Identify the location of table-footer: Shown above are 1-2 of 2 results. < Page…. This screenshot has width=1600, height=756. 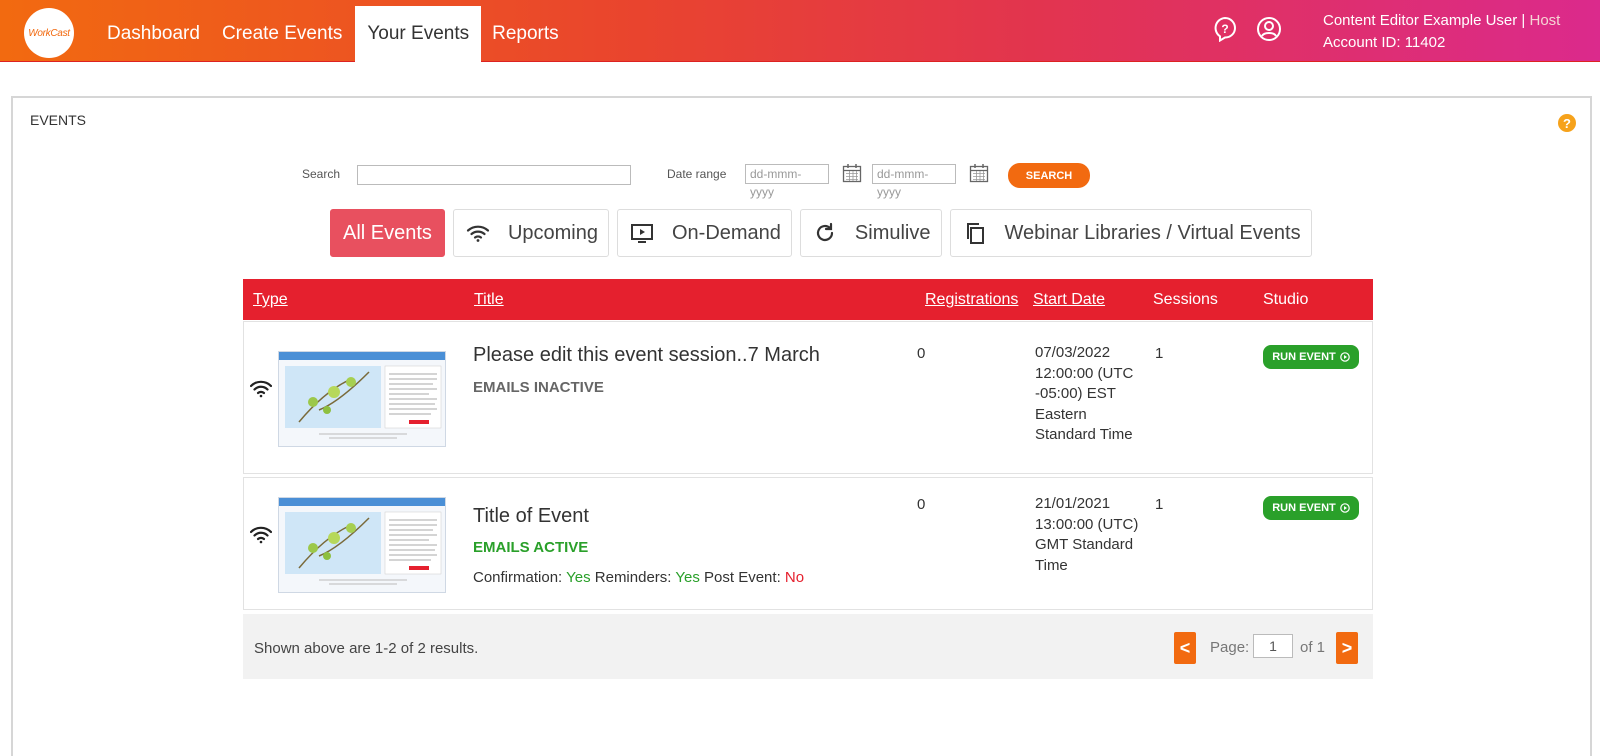
(808, 646).